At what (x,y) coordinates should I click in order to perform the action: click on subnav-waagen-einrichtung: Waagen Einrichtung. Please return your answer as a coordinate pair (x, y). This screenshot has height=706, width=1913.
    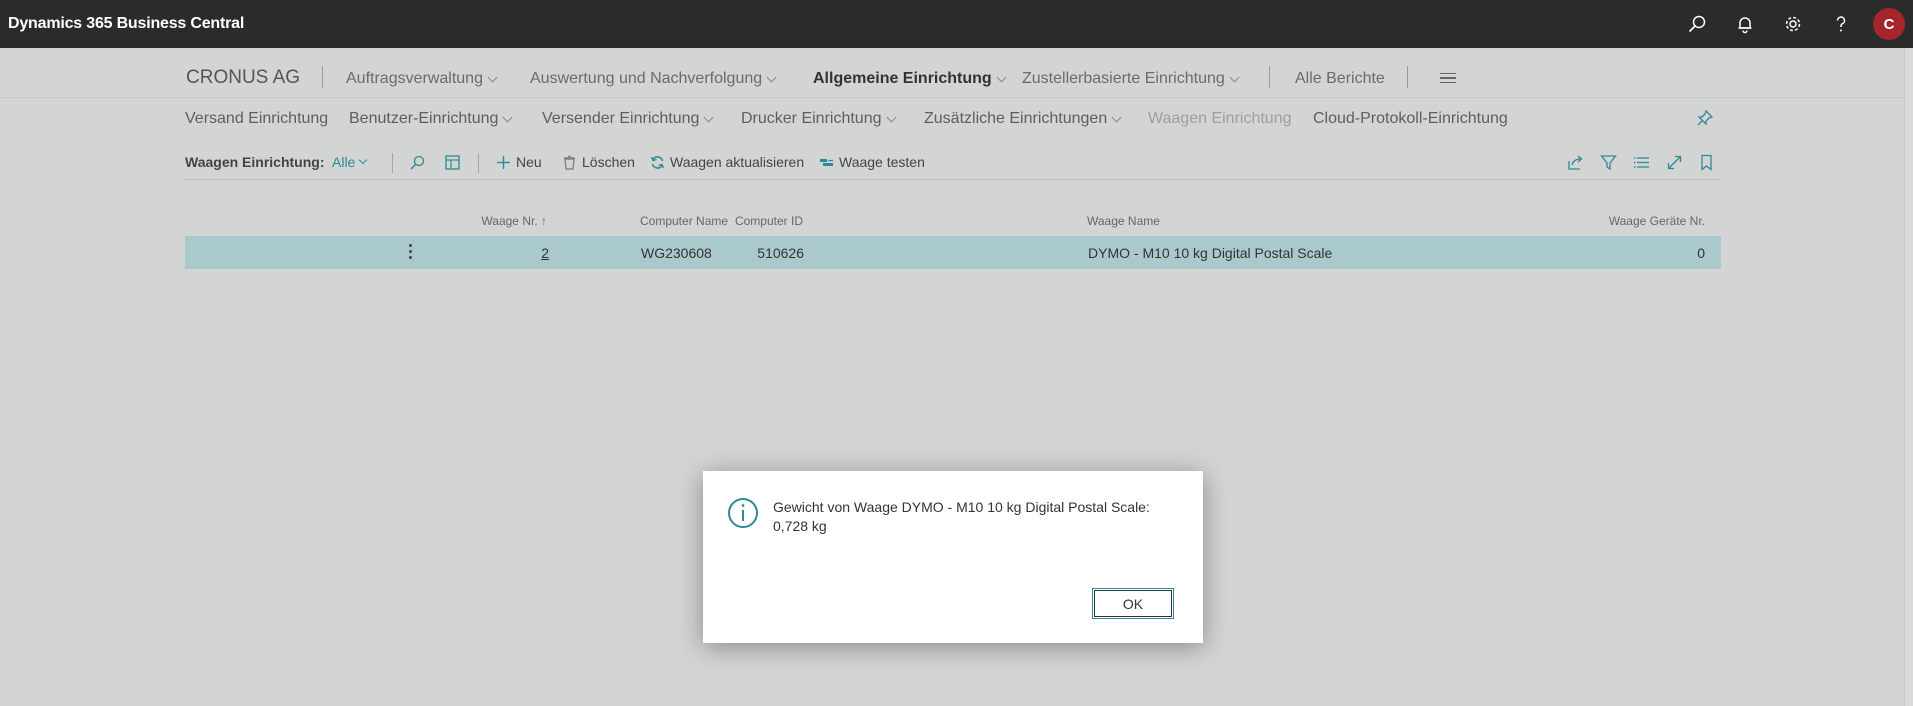
    Looking at the image, I should click on (1220, 119).